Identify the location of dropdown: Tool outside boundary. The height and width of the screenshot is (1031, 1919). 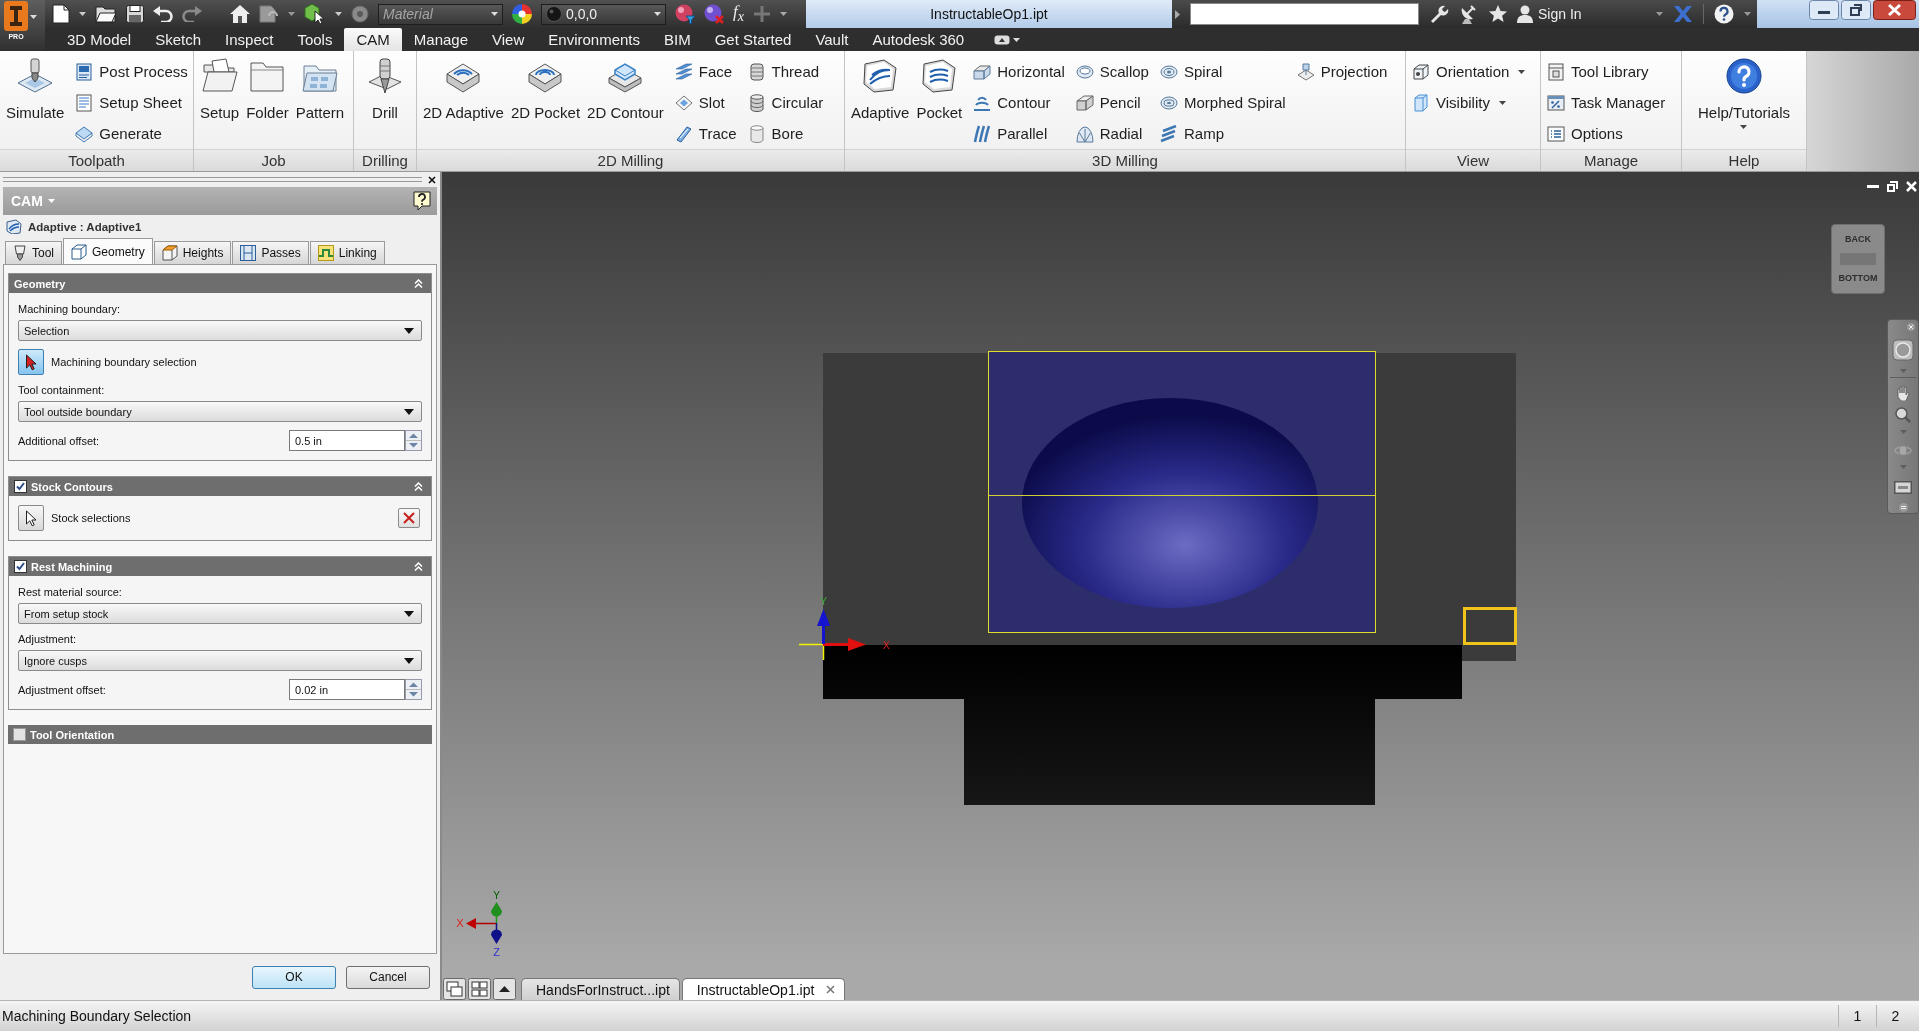
(220, 411).